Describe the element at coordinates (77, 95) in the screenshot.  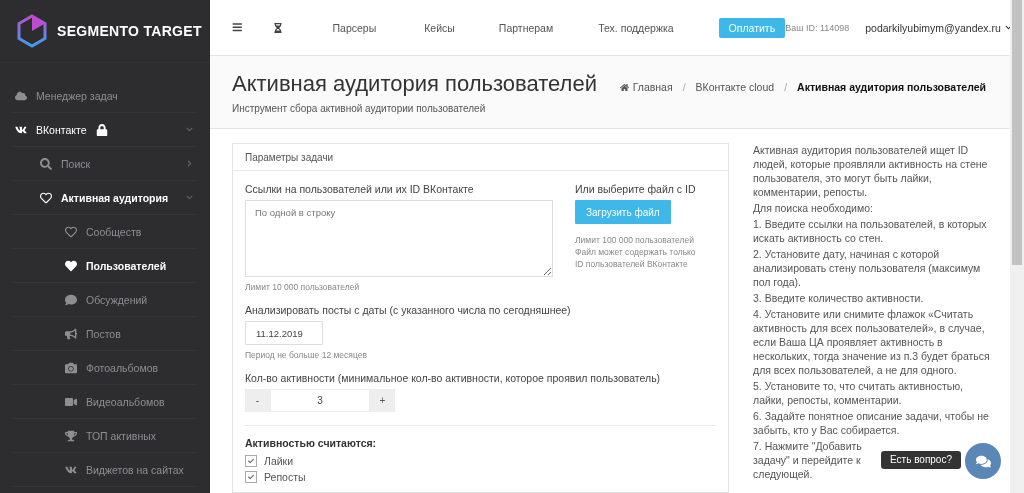
I see `menu-label: Менеджер задач` at that location.